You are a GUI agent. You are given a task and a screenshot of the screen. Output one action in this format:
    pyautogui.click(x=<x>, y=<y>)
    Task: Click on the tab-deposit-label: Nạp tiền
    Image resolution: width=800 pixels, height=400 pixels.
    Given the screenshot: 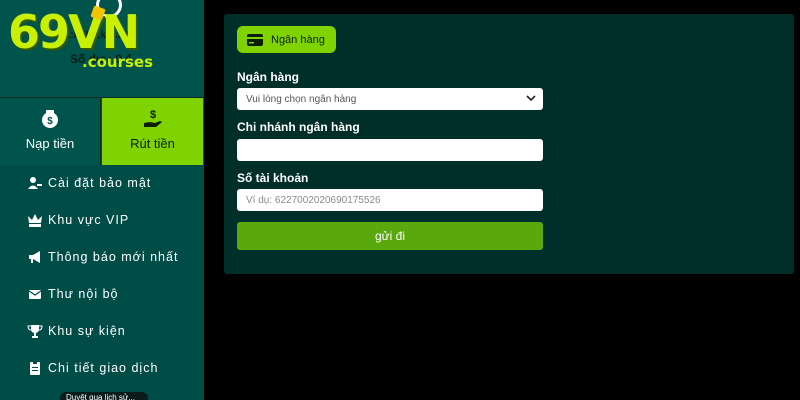 What is the action you would take?
    pyautogui.click(x=50, y=143)
    